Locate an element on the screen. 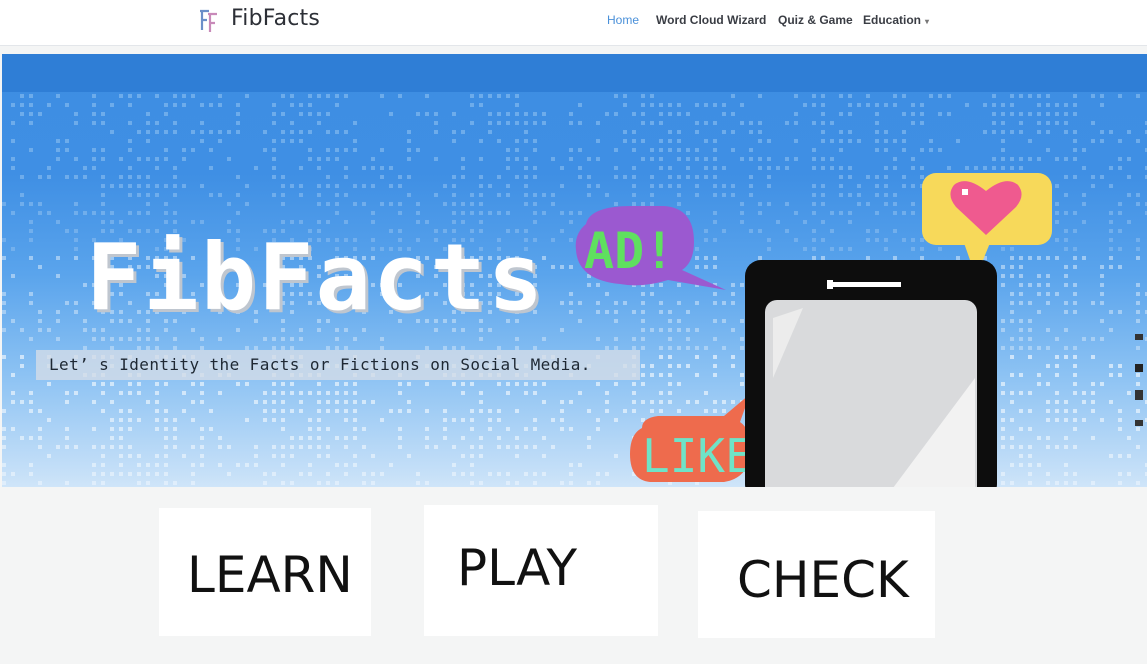  like-bubble-text: LIKE is located at coordinates (697, 456).